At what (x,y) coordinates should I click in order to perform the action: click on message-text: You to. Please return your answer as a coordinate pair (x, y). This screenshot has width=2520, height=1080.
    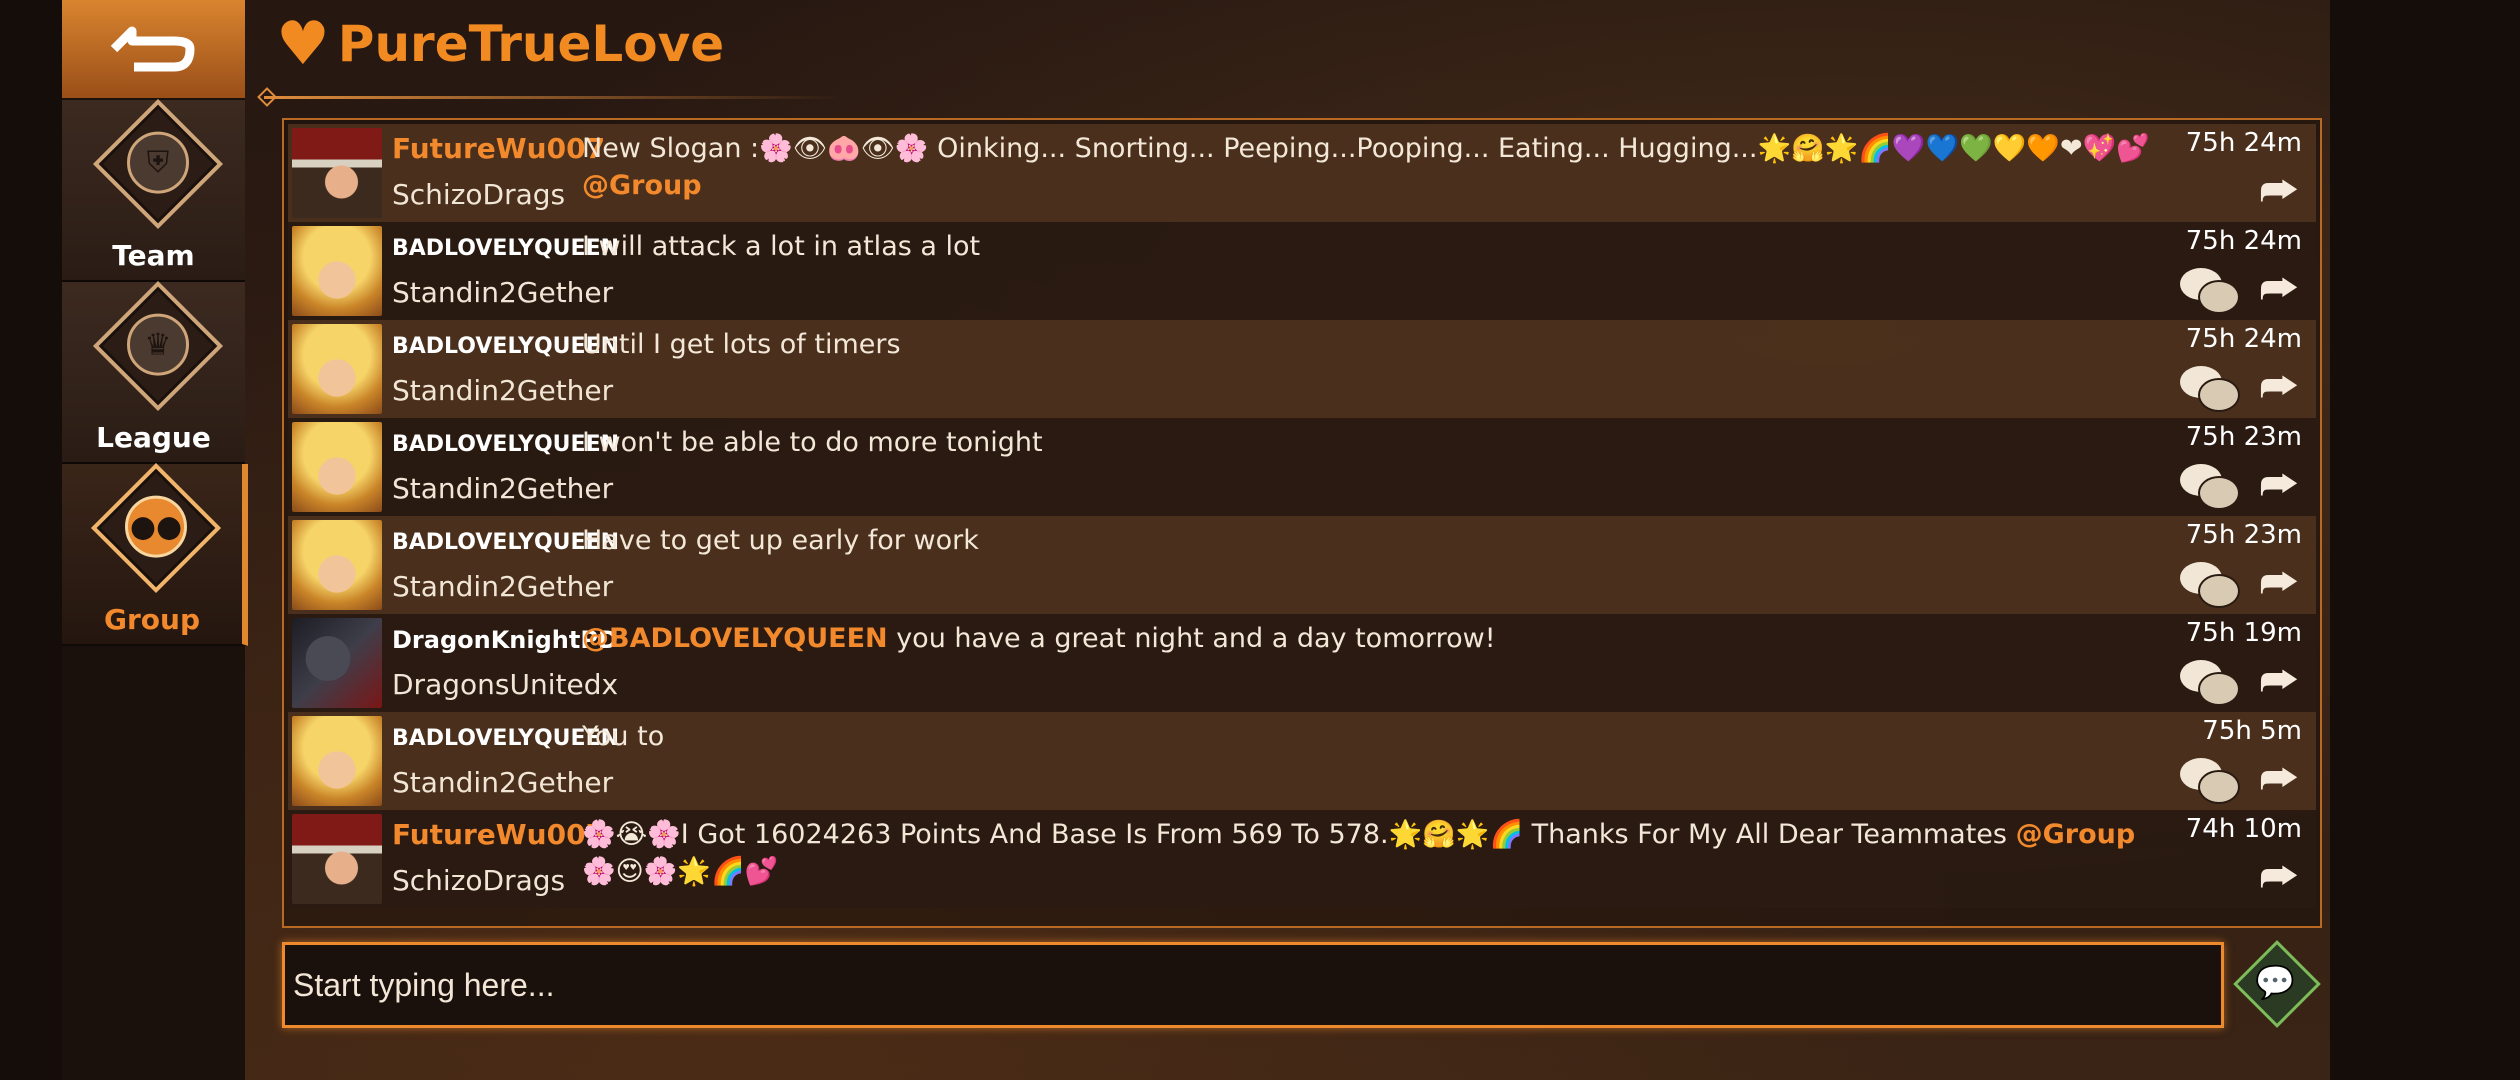
    Looking at the image, I should click on (623, 736).